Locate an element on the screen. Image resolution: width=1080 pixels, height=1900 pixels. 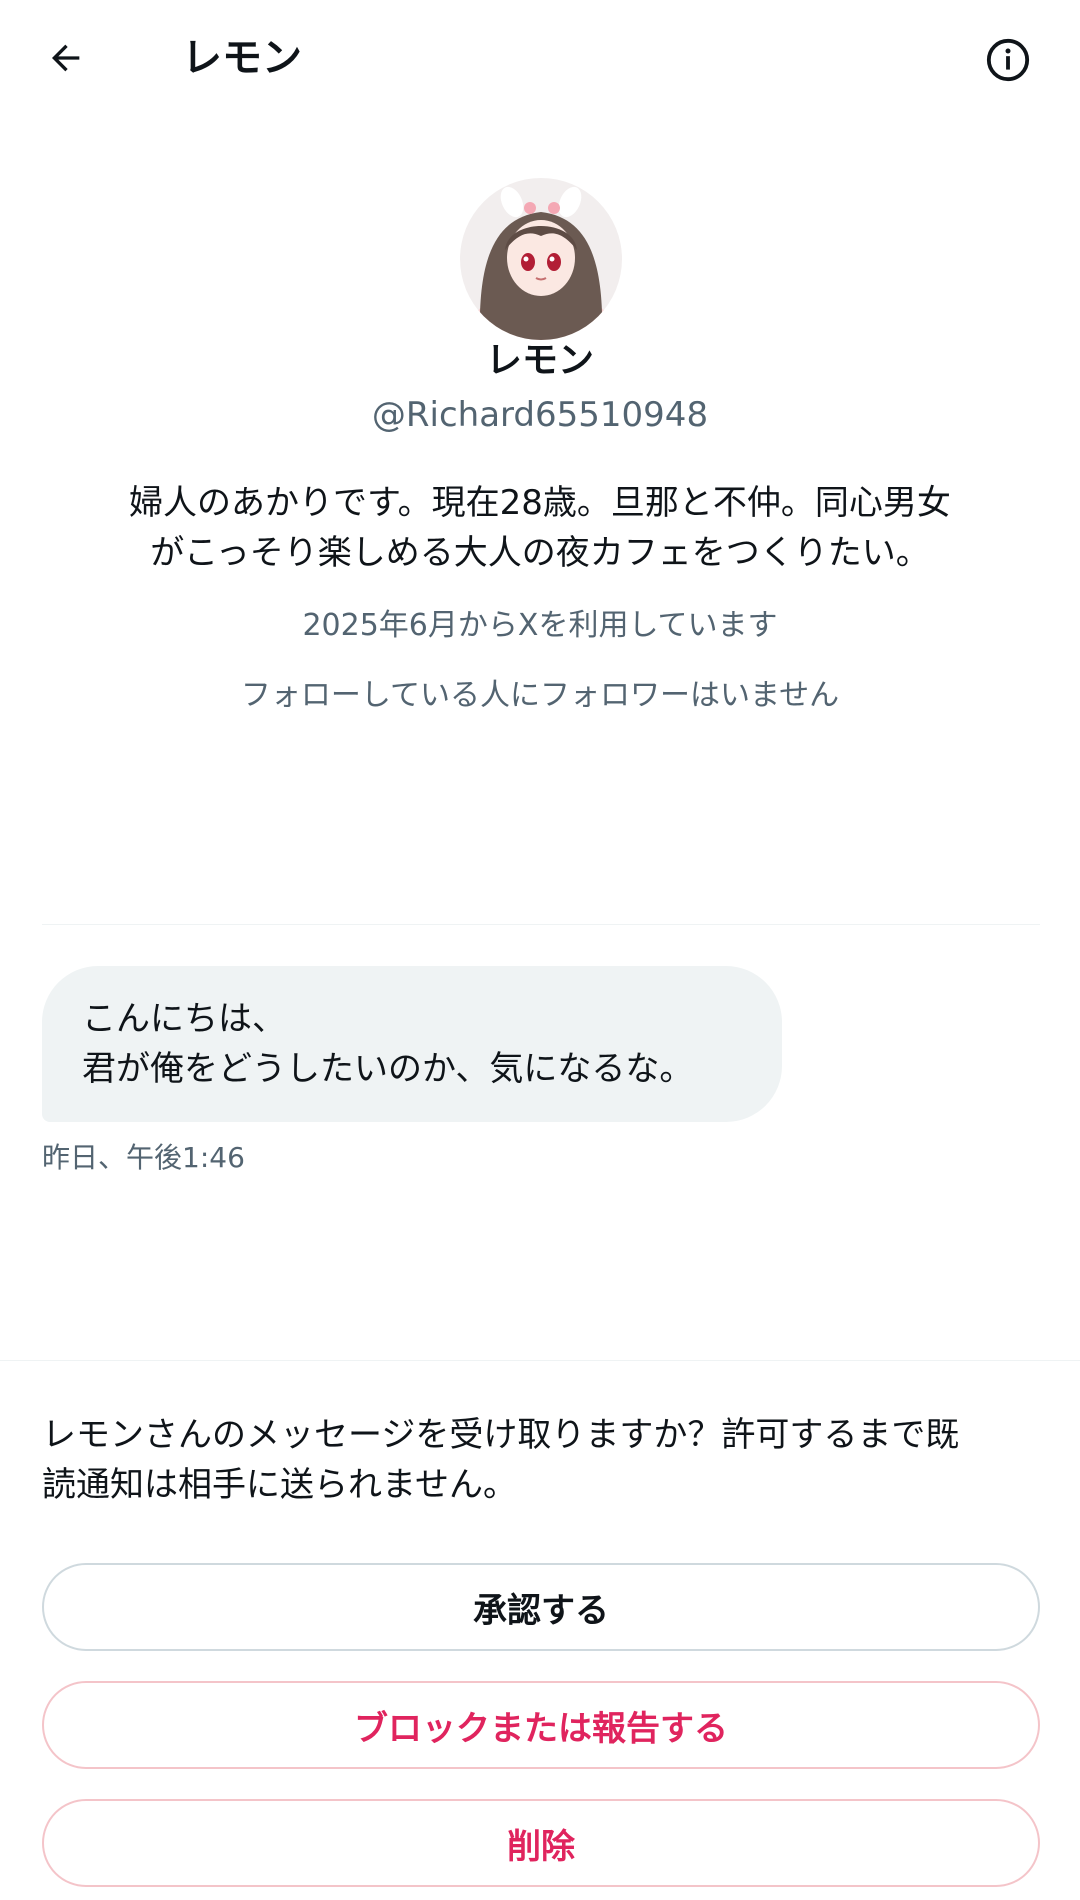
info-button is located at coordinates (1008, 60).